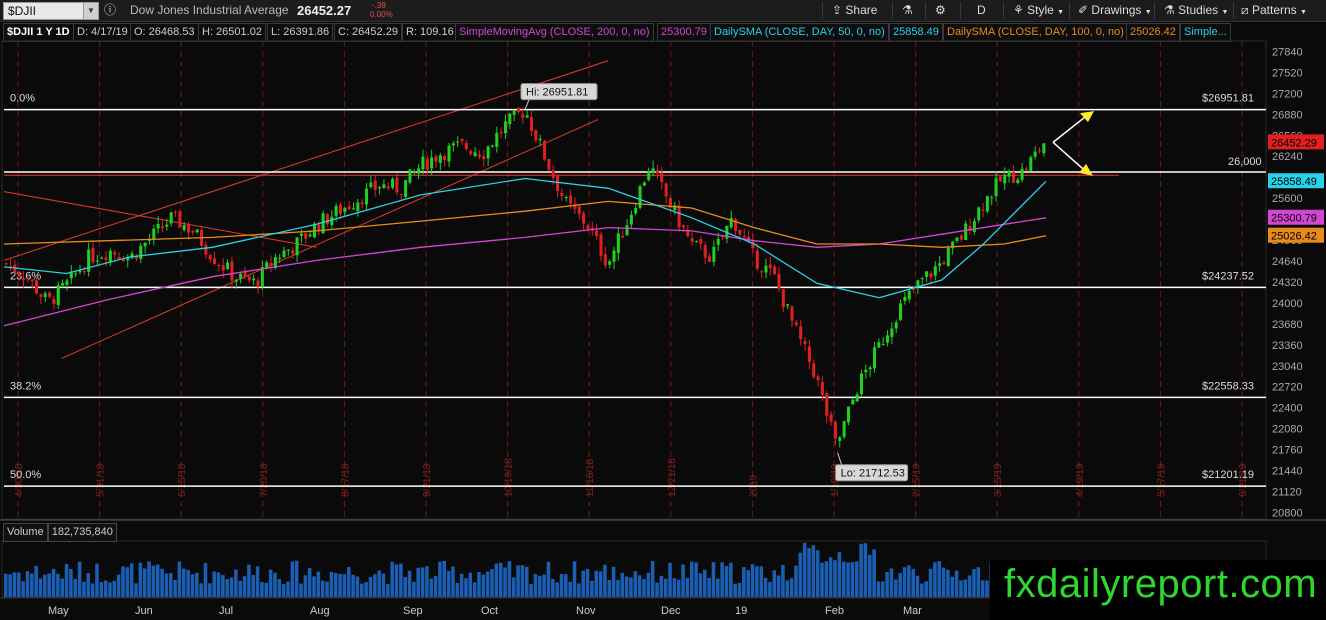 The image size is (1326, 620). I want to click on y-tick-label: 23360, so click(1287, 346).